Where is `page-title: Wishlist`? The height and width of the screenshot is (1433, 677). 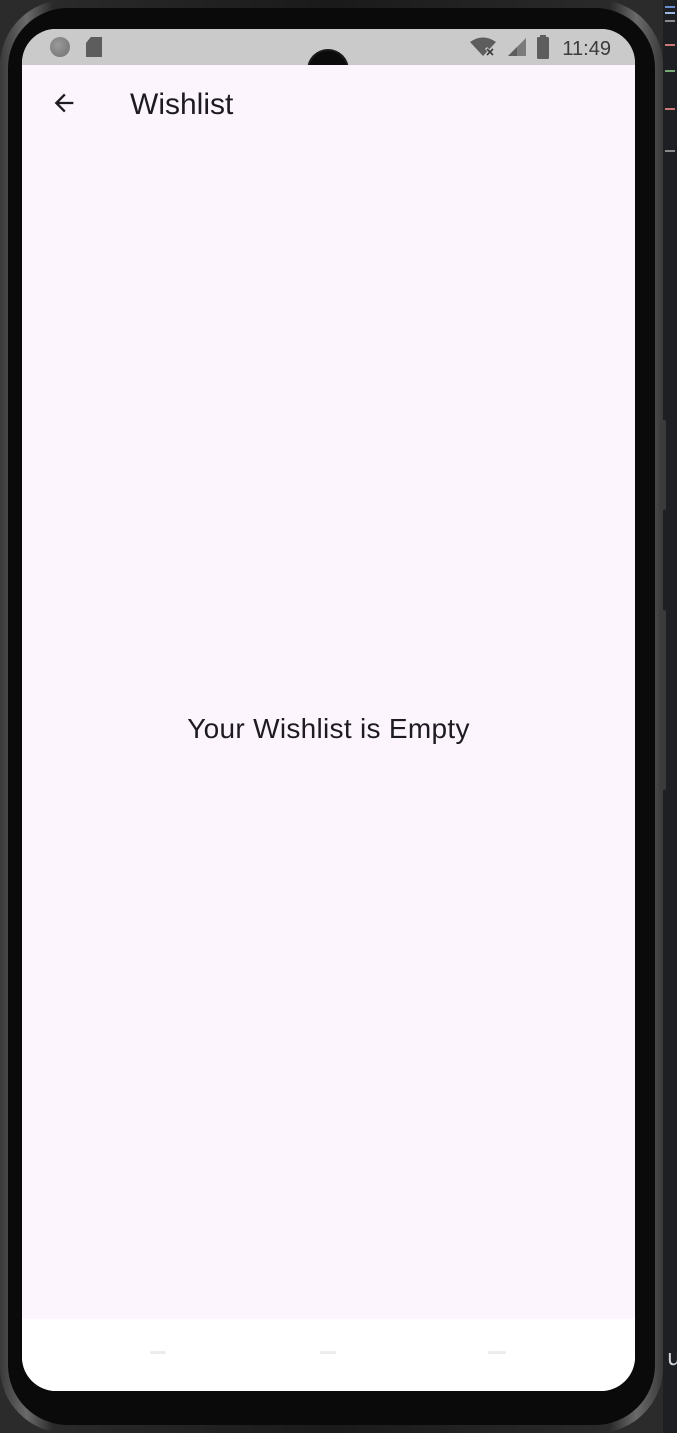
page-title: Wishlist is located at coordinates (182, 104).